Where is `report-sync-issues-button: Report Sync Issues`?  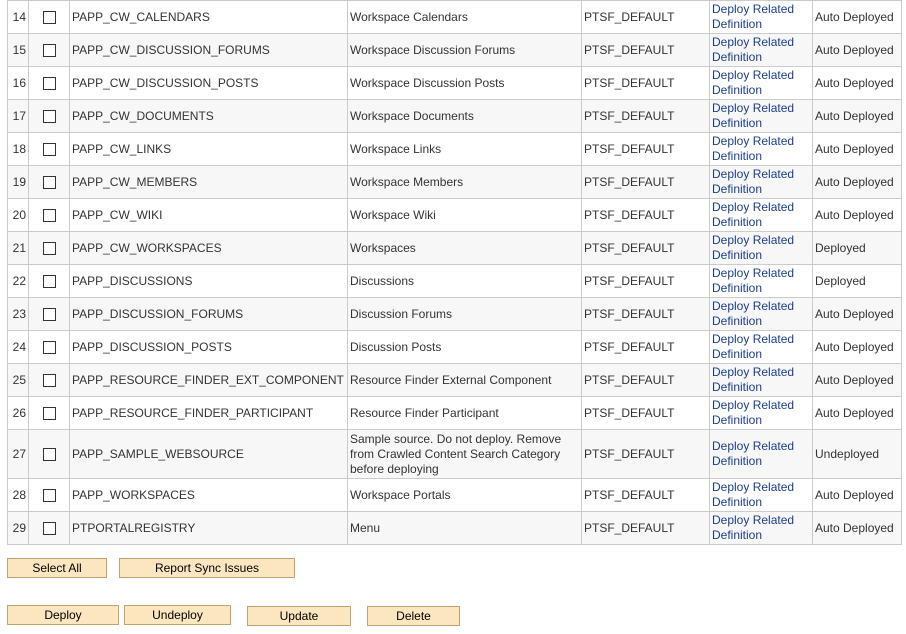 report-sync-issues-button: Report Sync Issues is located at coordinates (207, 568).